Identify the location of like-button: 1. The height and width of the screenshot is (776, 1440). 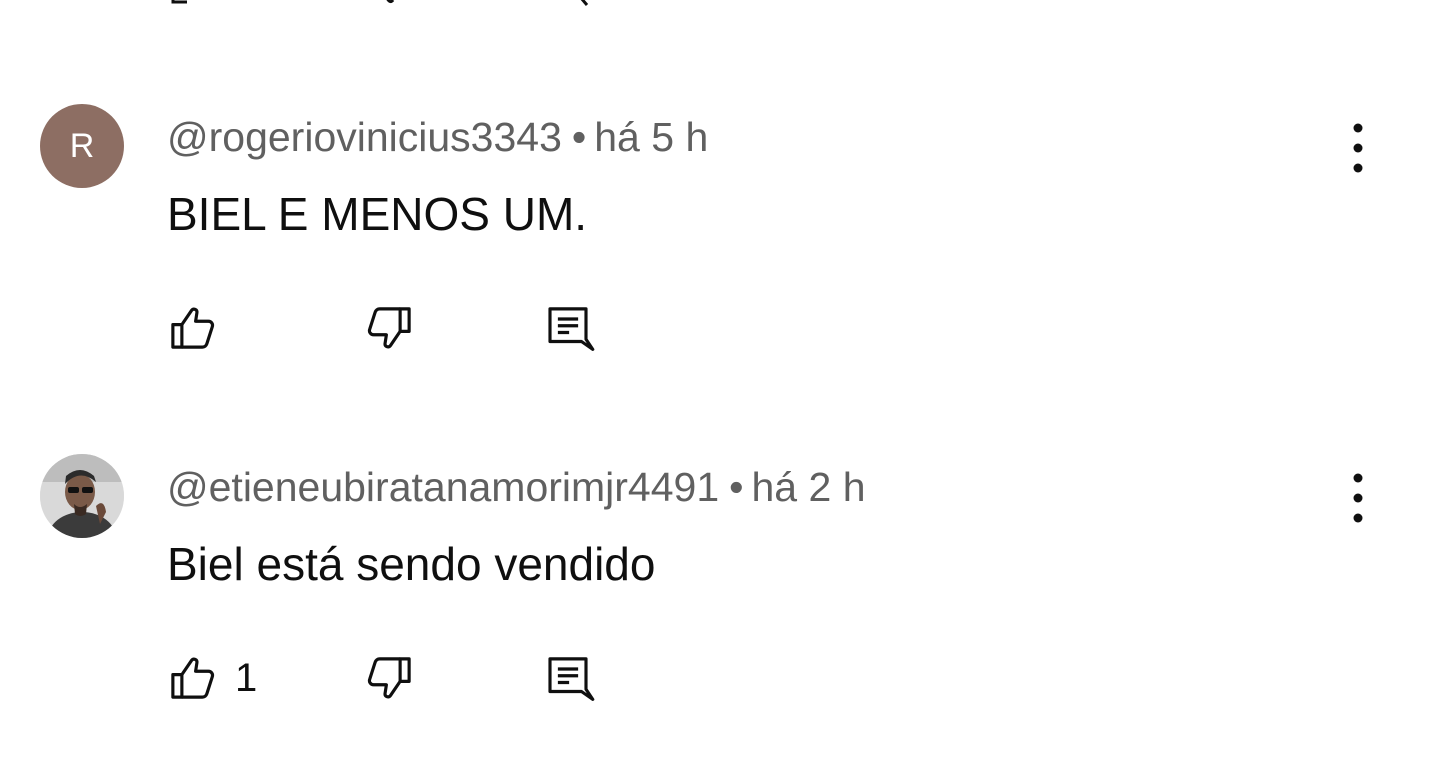
(211, 678).